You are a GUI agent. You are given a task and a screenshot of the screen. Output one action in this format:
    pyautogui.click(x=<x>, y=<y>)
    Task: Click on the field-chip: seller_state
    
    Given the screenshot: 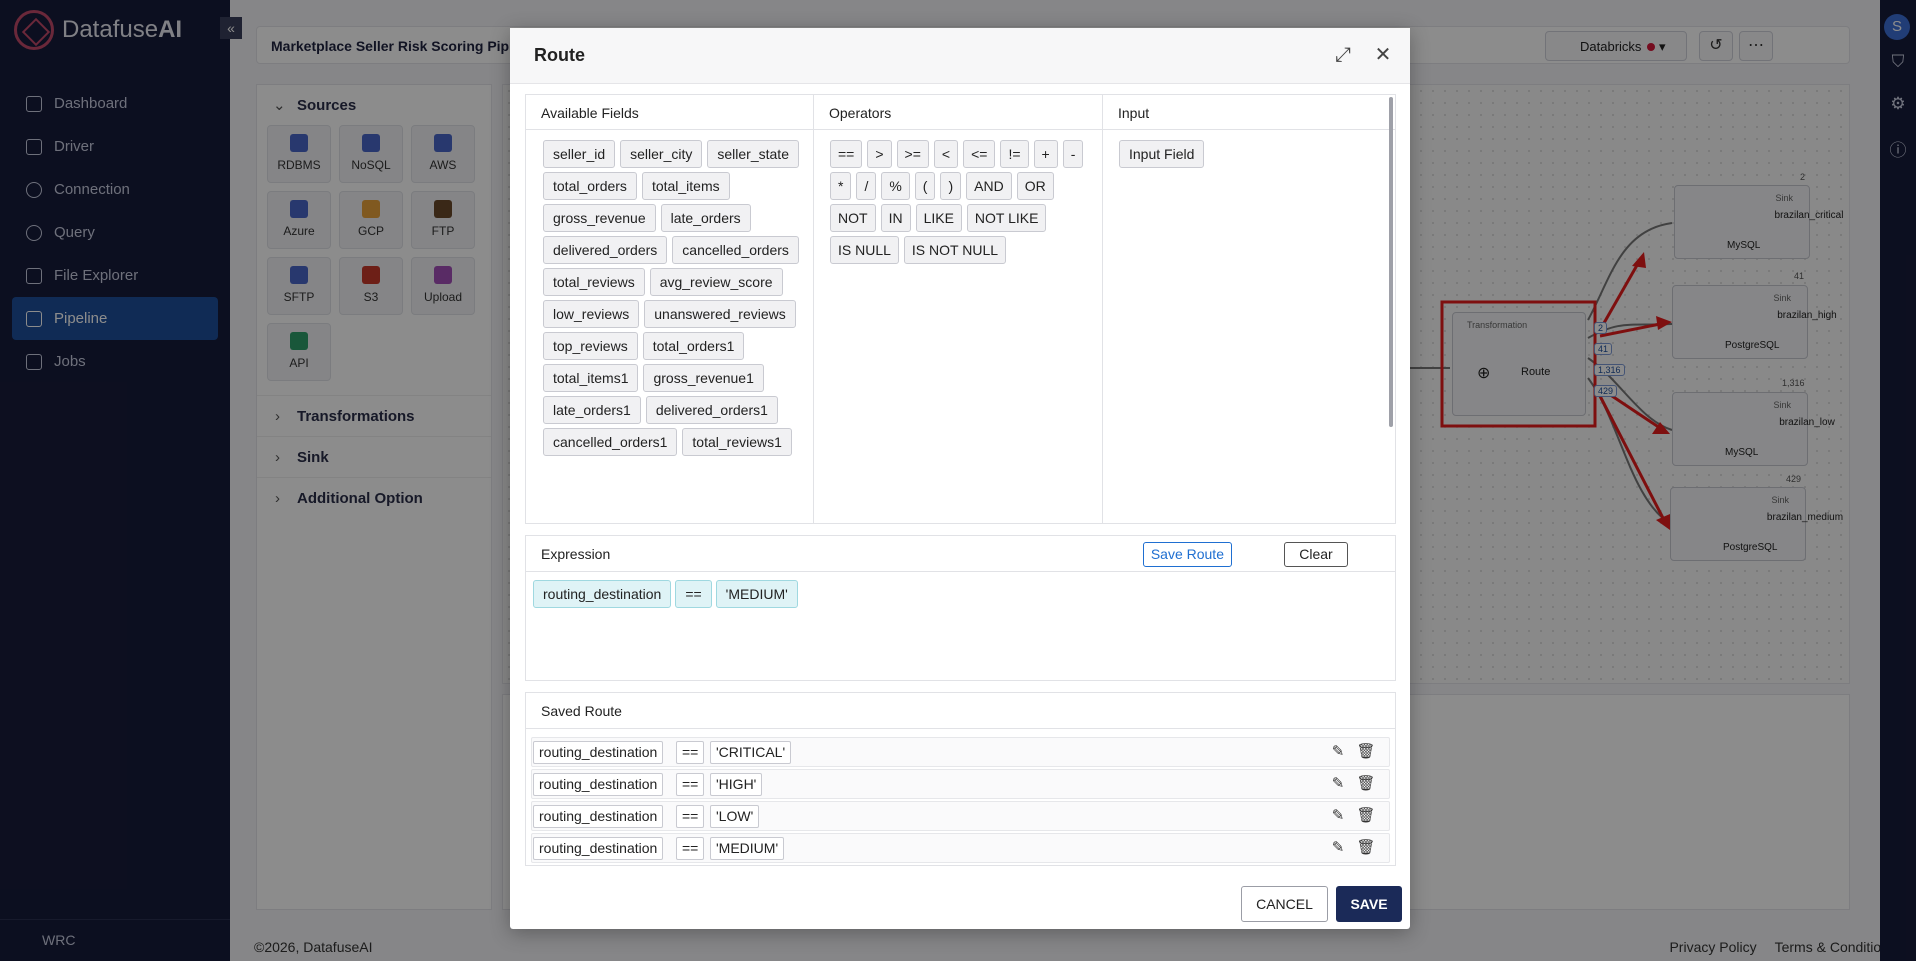 What is the action you would take?
    pyautogui.click(x=753, y=154)
    